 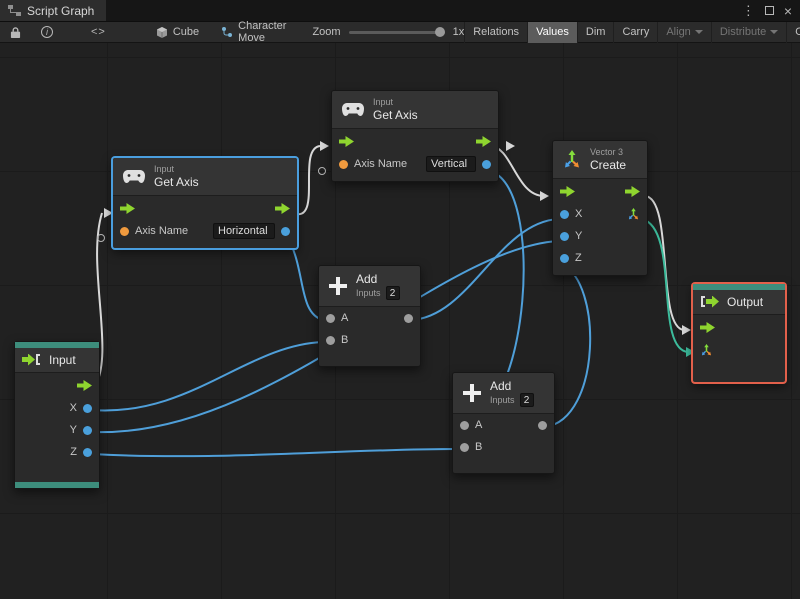 What do you see at coordinates (87, 408) in the screenshot?
I see `x-out-port` at bounding box center [87, 408].